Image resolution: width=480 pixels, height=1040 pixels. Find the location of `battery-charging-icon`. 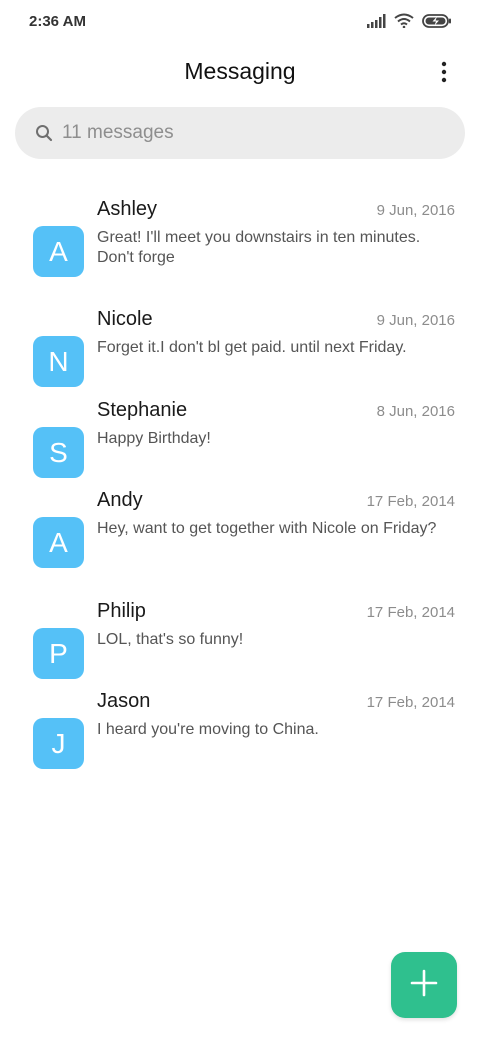

battery-charging-icon is located at coordinates (437, 23).